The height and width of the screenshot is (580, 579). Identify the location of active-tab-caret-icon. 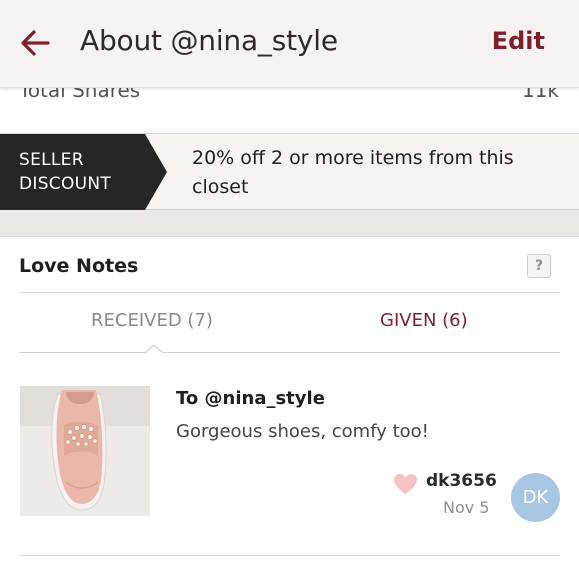
(154, 349).